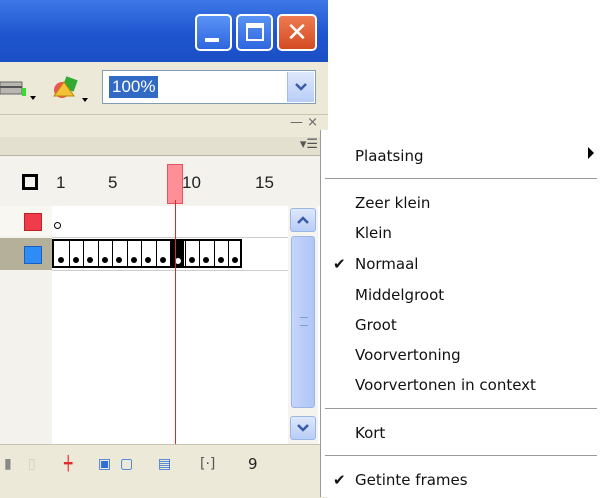 Image resolution: width=601 pixels, height=498 pixels. What do you see at coordinates (70, 88) in the screenshot?
I see `edit-symbols-icon` at bounding box center [70, 88].